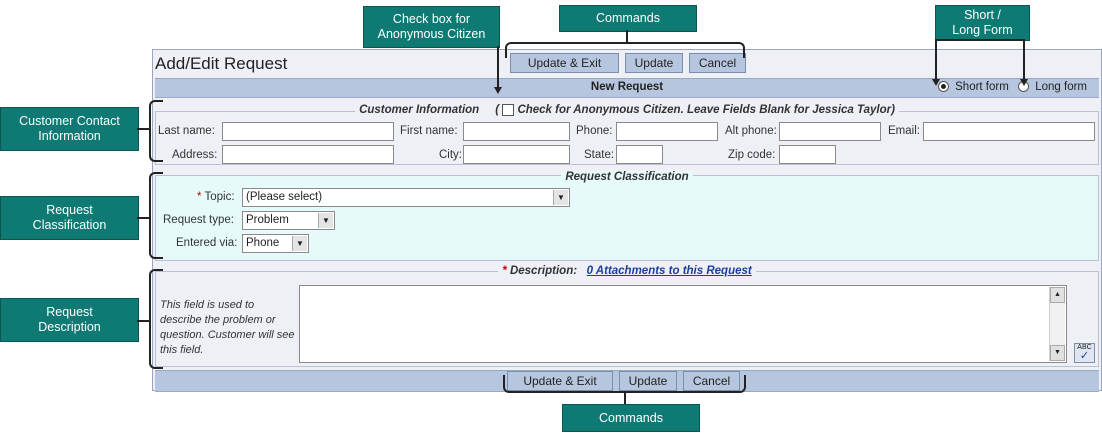 The height and width of the screenshot is (433, 1102). Describe the element at coordinates (624, 384) in the screenshot. I see `bottom-commands-bracket` at that location.